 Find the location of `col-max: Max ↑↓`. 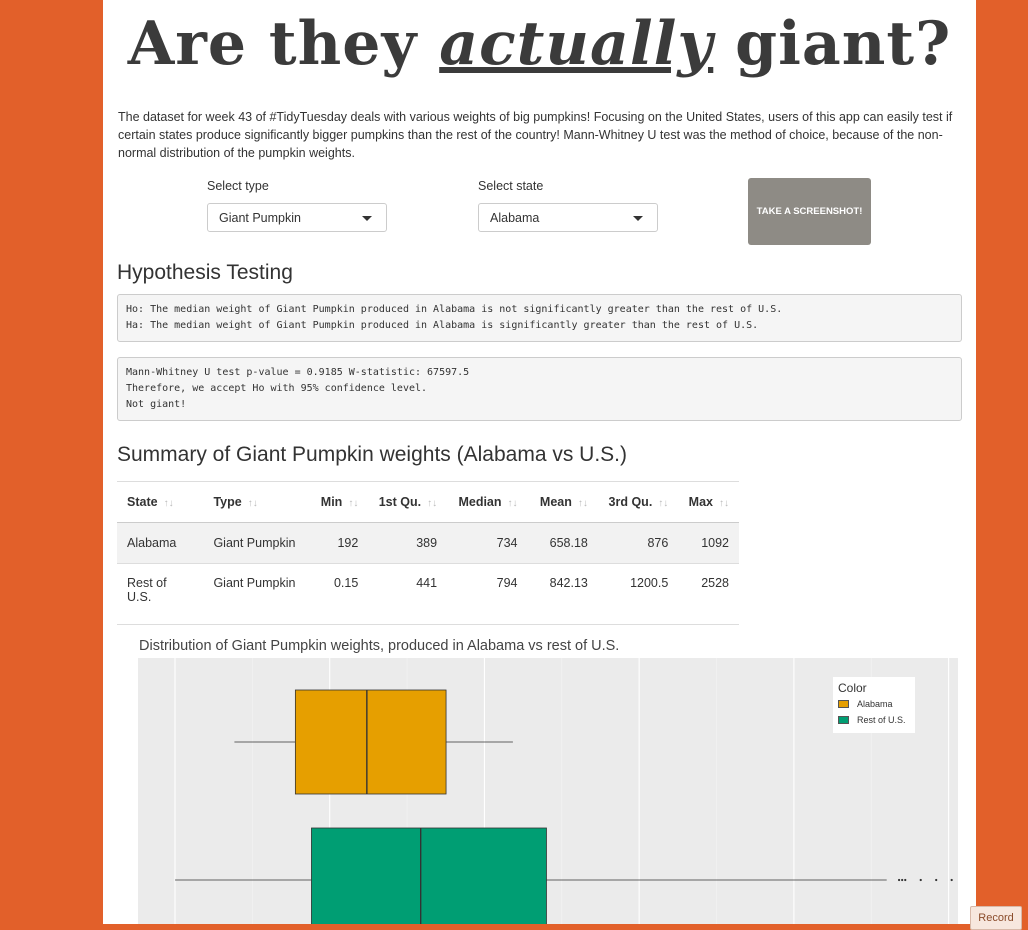

col-max: Max ↑↓ is located at coordinates (708, 502).